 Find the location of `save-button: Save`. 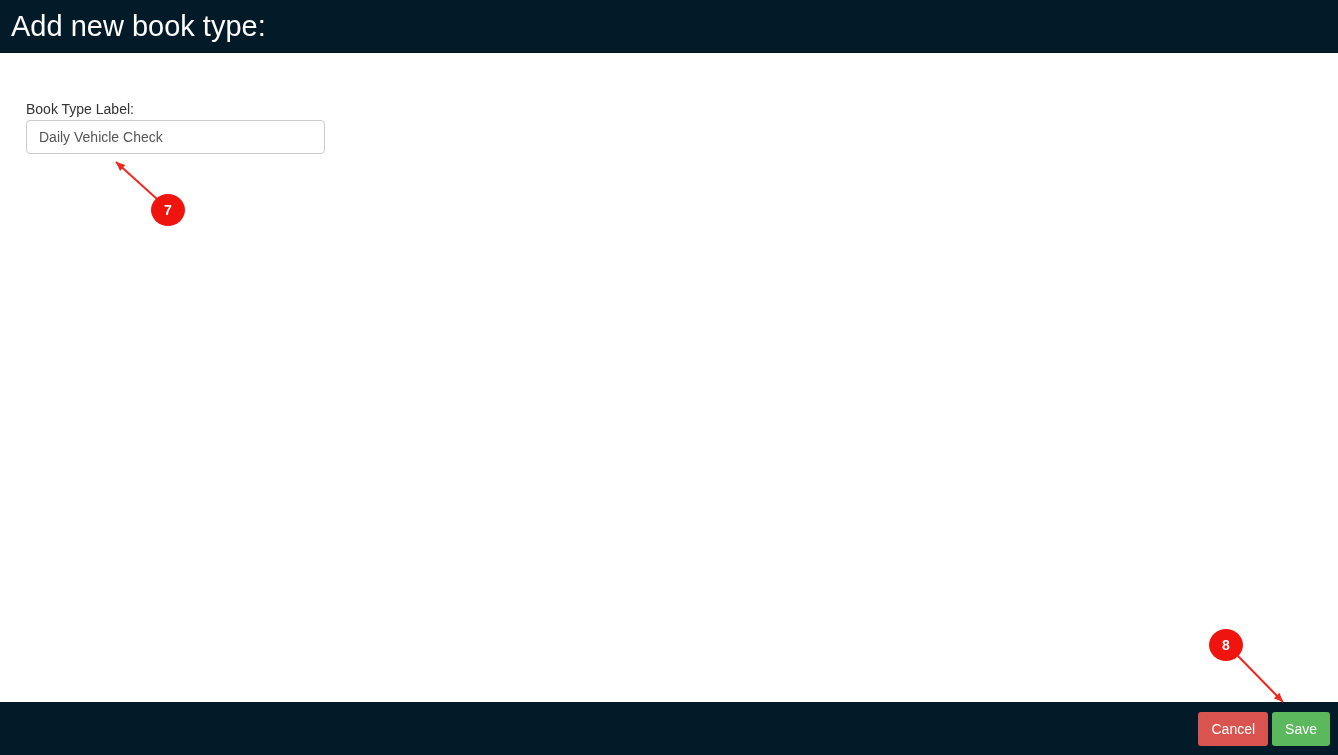

save-button: Save is located at coordinates (1301, 728).